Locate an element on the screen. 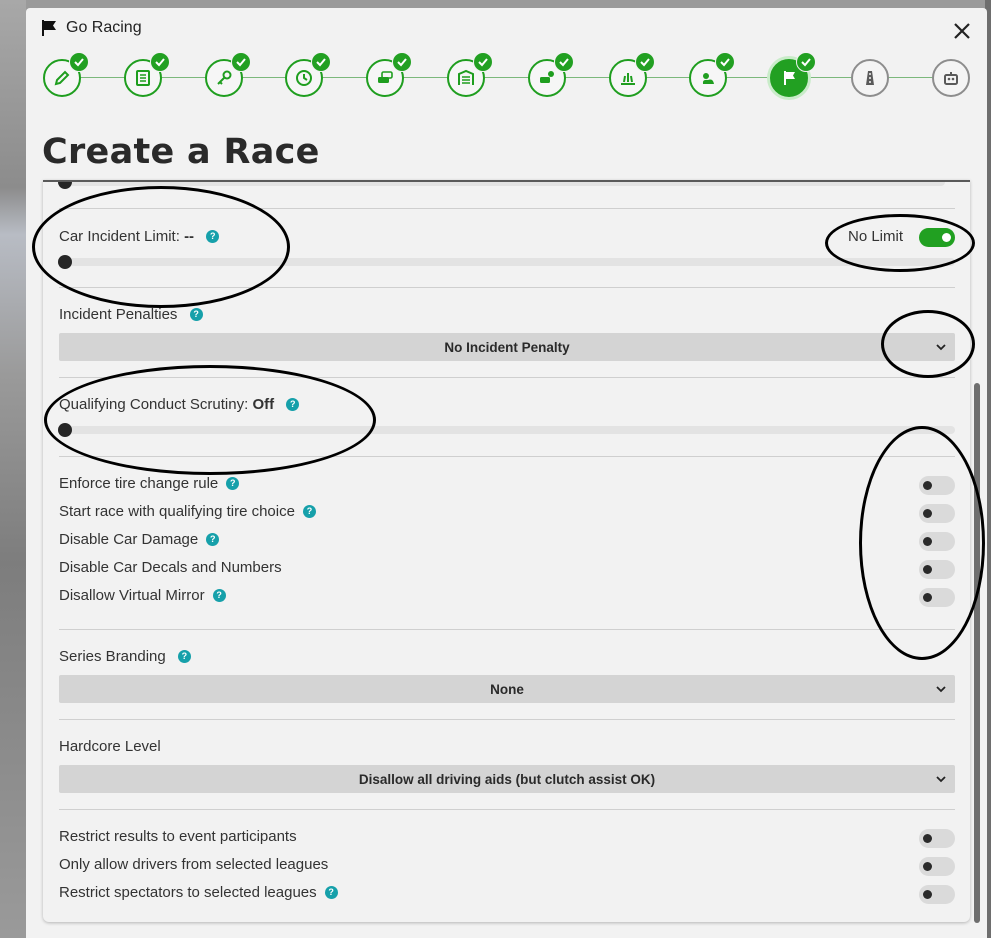  step-clock-button is located at coordinates (308, 74).